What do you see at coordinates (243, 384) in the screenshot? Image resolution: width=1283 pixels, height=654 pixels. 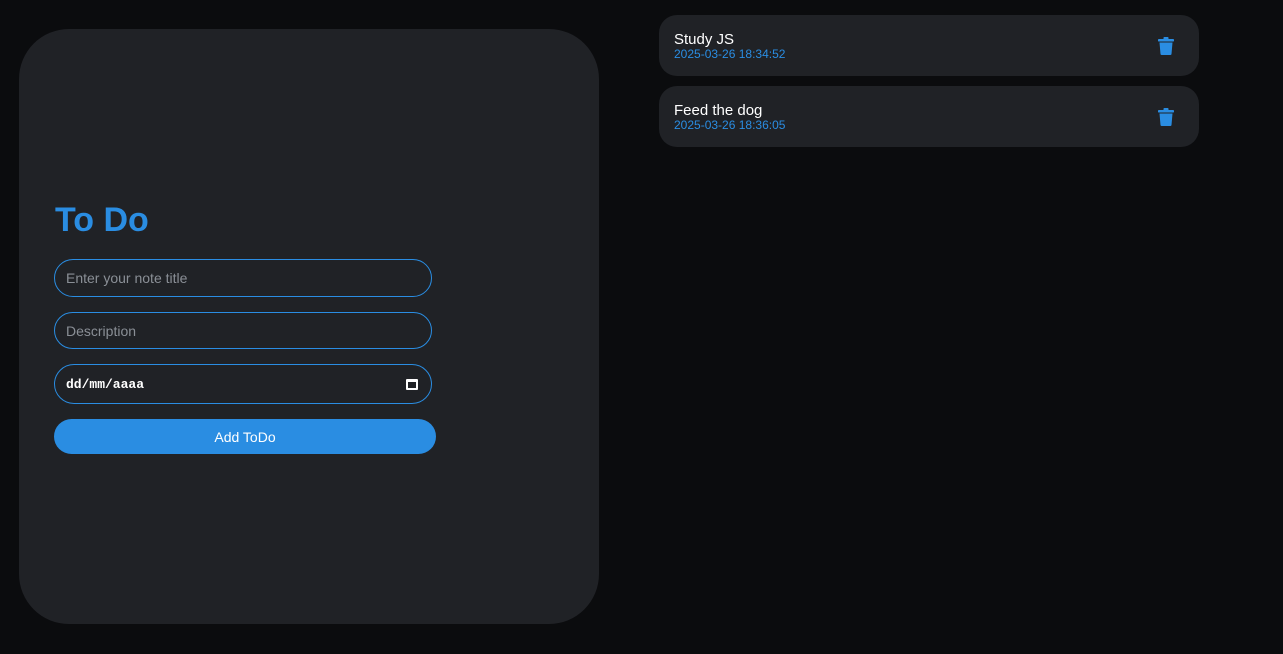 I see `date-input: dd/mm/aaaa` at bounding box center [243, 384].